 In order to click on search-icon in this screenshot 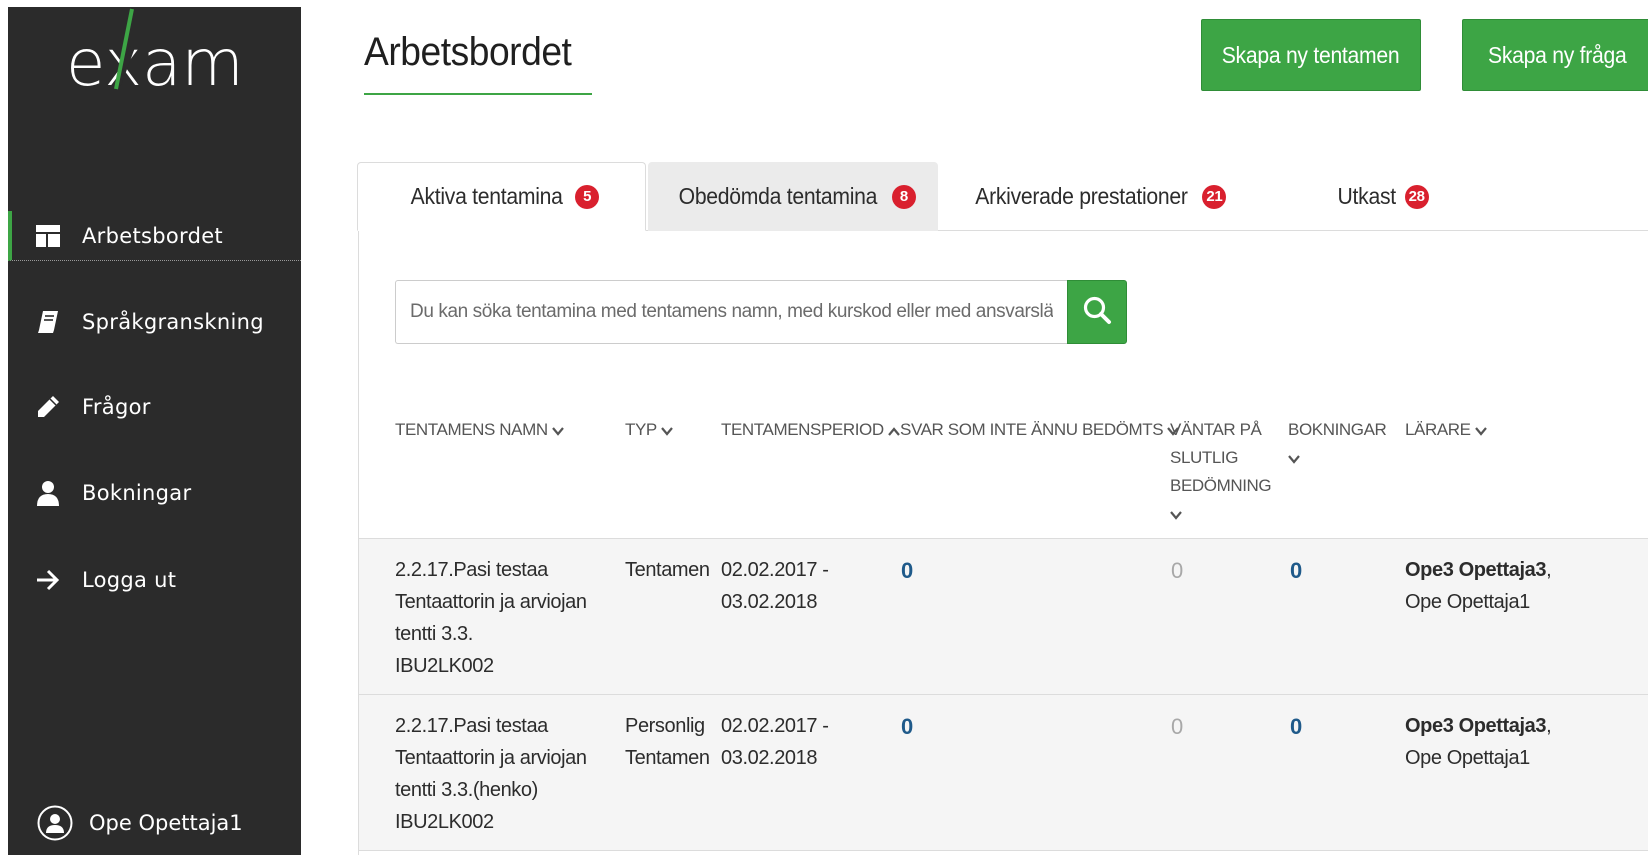, I will do `click(1097, 312)`.